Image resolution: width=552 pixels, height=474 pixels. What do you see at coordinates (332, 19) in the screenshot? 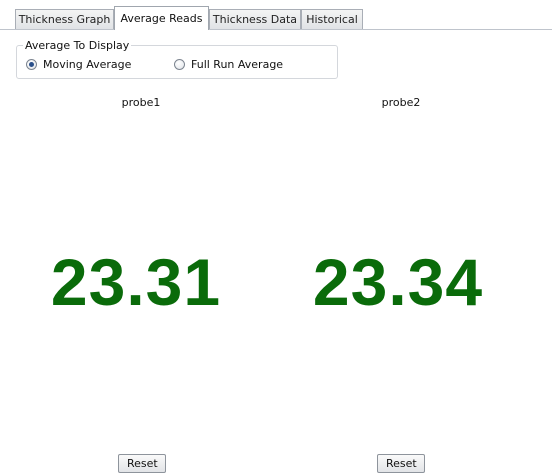
I see `tab-historical: Historical` at bounding box center [332, 19].